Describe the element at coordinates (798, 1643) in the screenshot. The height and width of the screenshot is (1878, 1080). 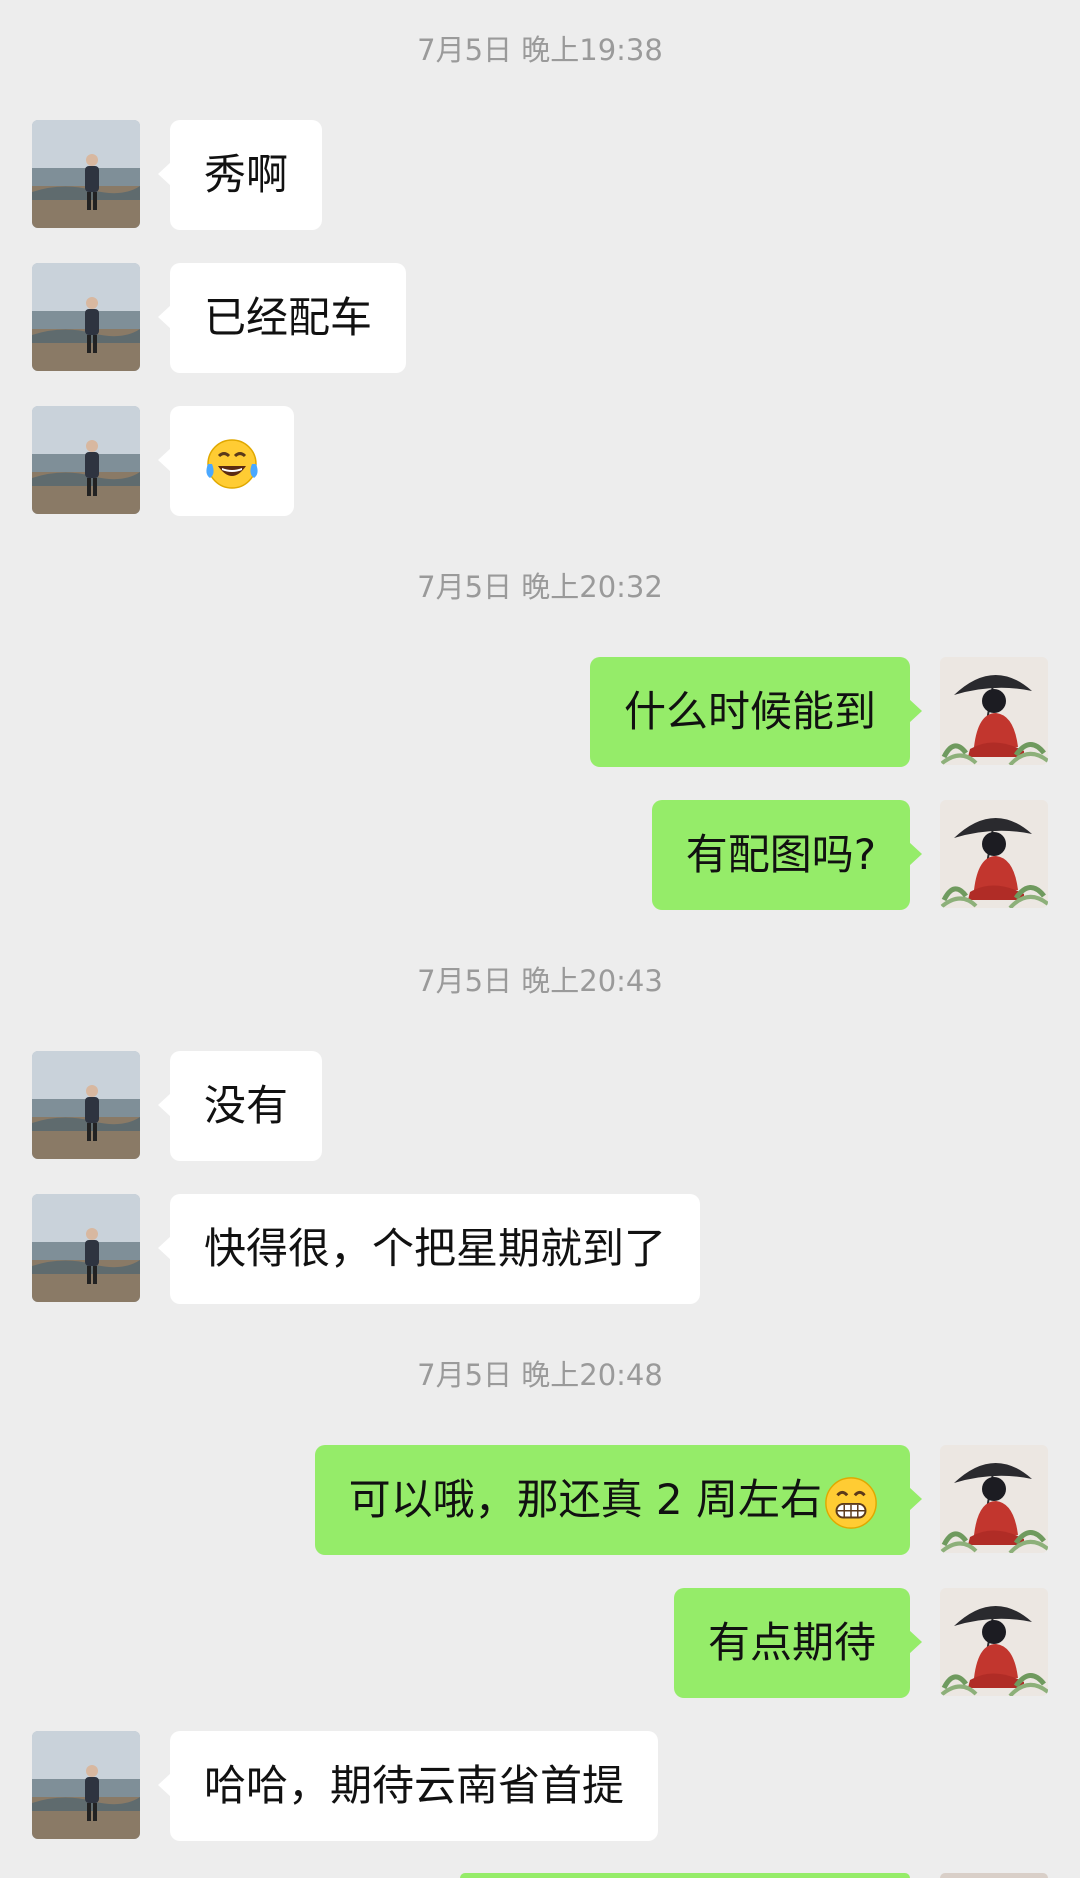
I see `message-bubble-outgoing: 有点期待` at that location.